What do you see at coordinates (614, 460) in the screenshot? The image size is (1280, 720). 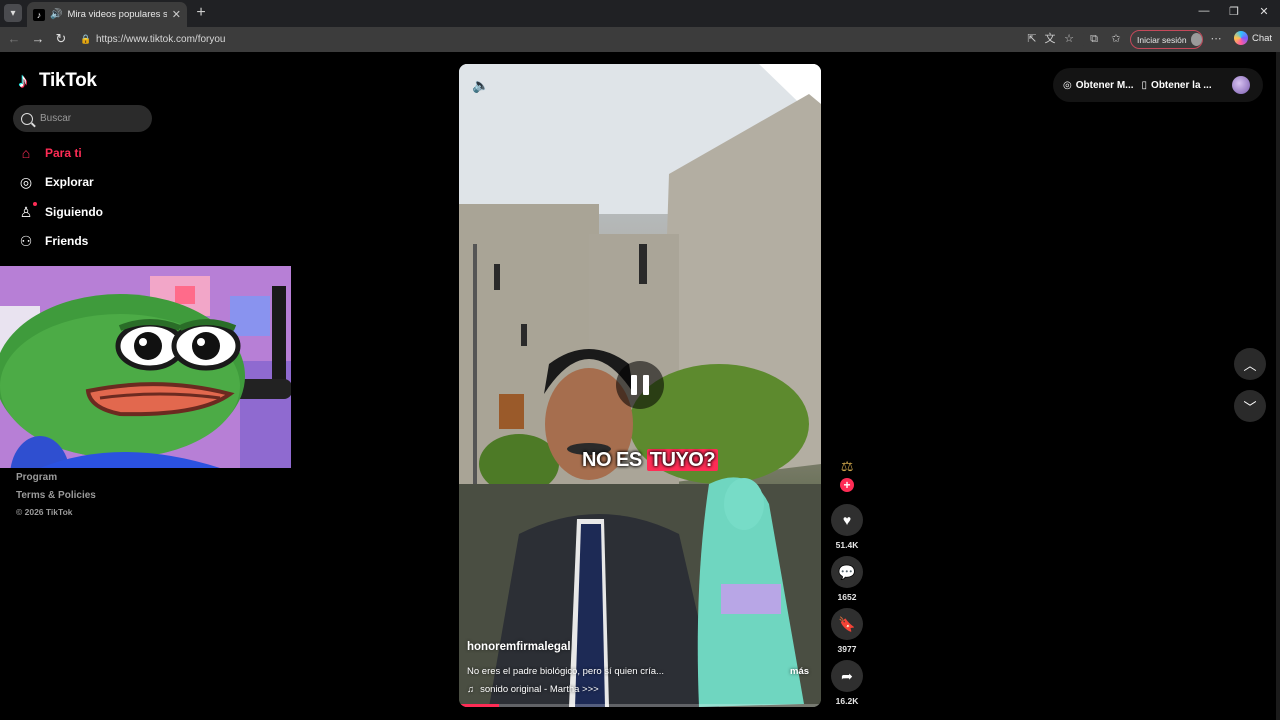 I see `overlay-caption-text: NO ES` at bounding box center [614, 460].